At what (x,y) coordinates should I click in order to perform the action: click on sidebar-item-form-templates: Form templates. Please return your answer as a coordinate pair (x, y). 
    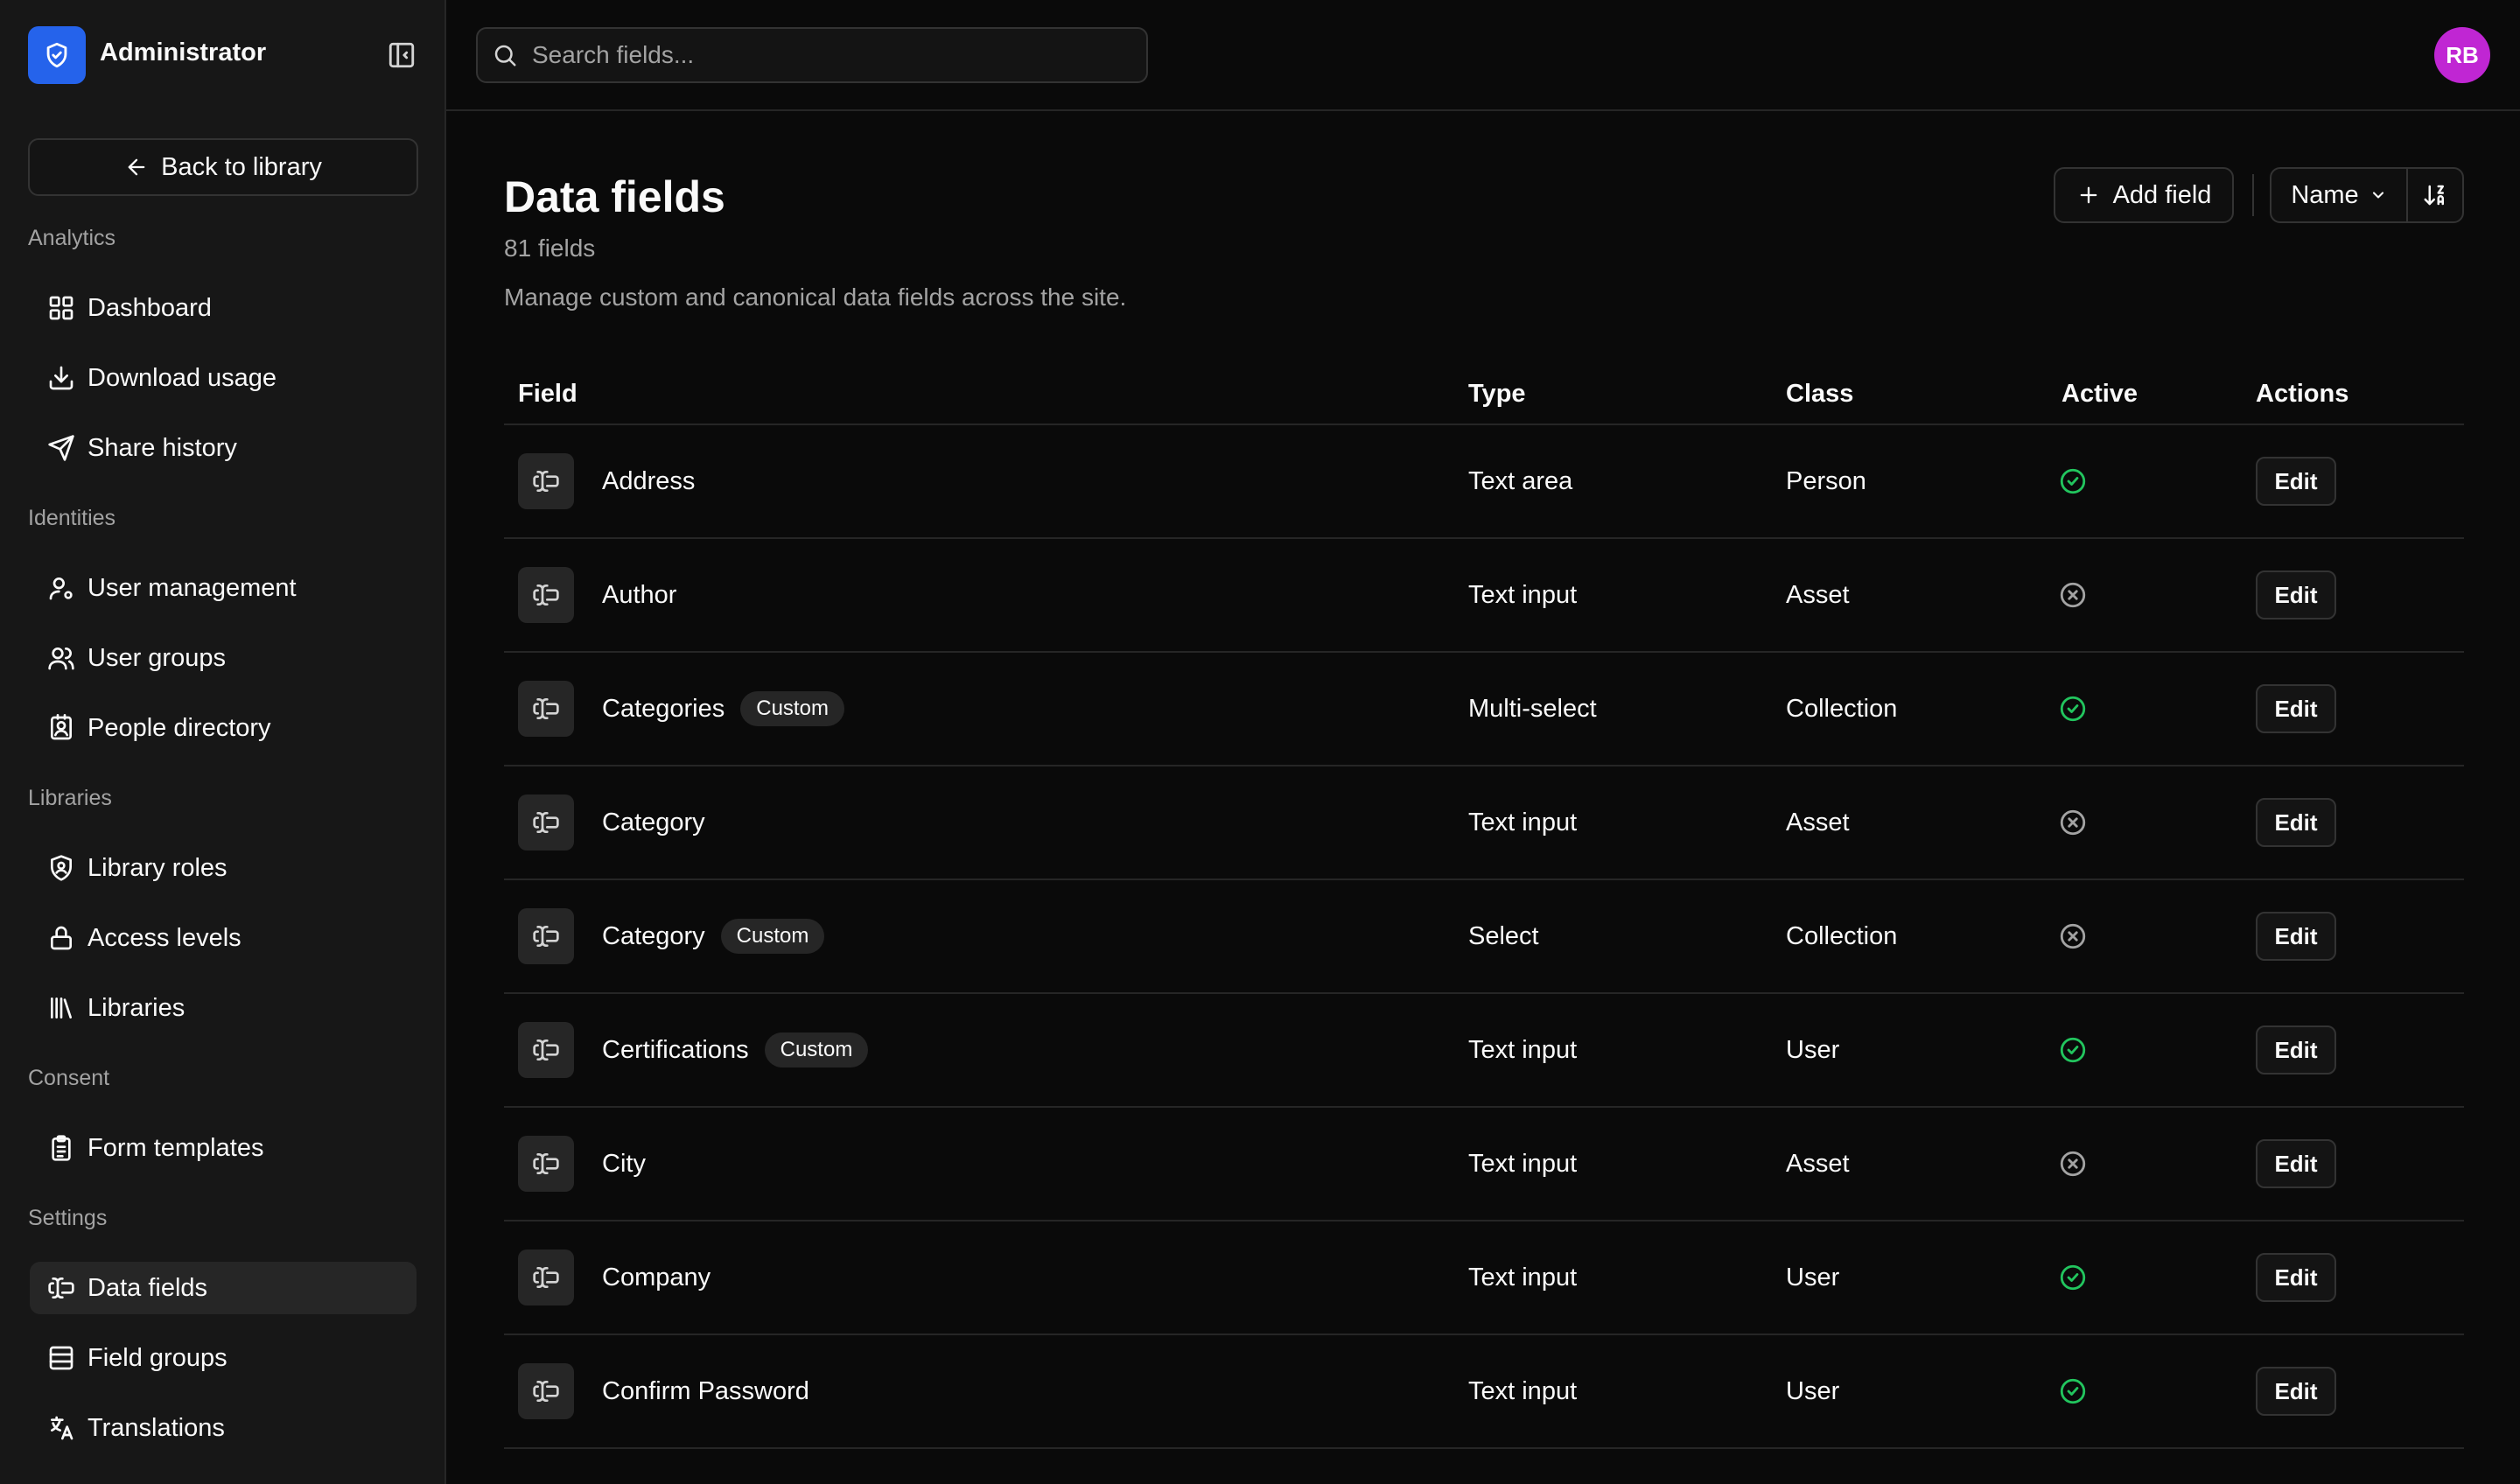
    Looking at the image, I should click on (223, 1148).